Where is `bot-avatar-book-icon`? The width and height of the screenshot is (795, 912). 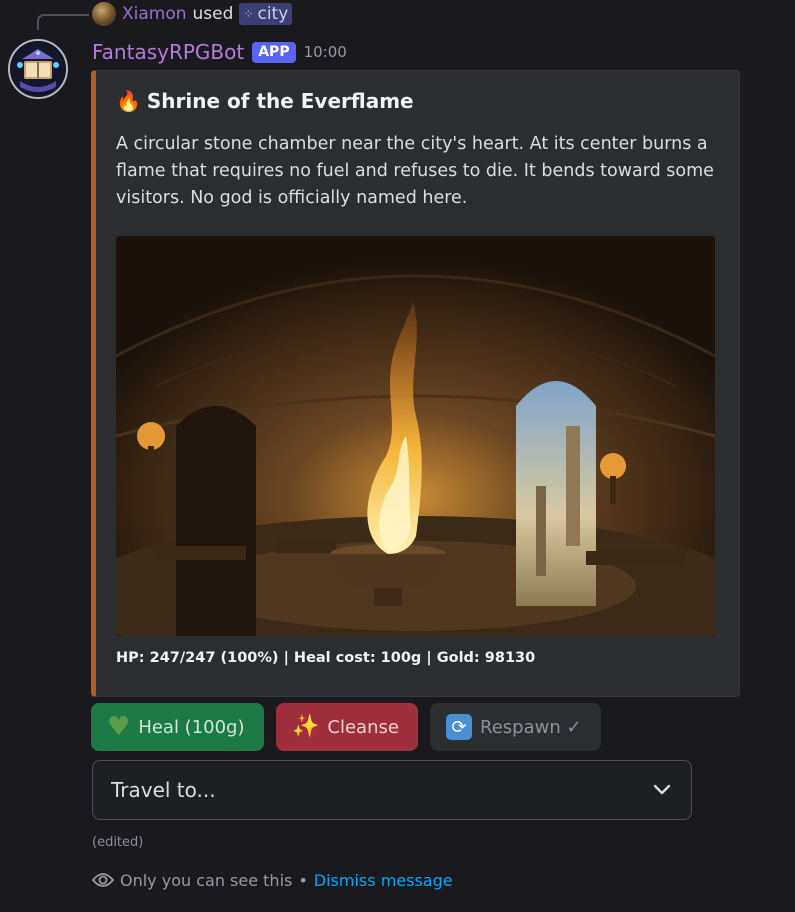 bot-avatar-book-icon is located at coordinates (38, 69).